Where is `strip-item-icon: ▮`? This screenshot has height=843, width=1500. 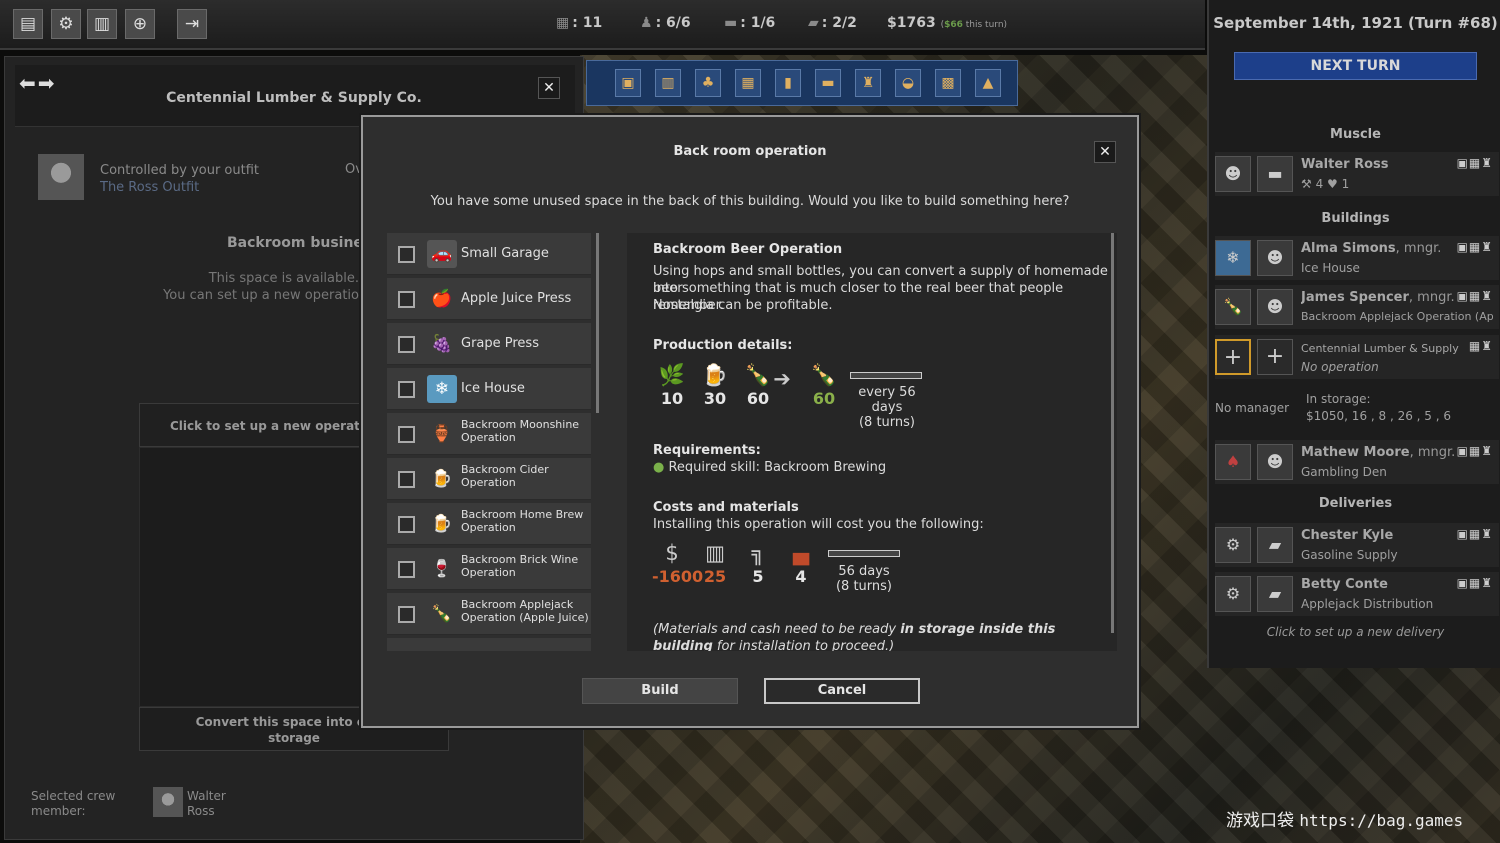
strip-item-icon: ▮ is located at coordinates (788, 83).